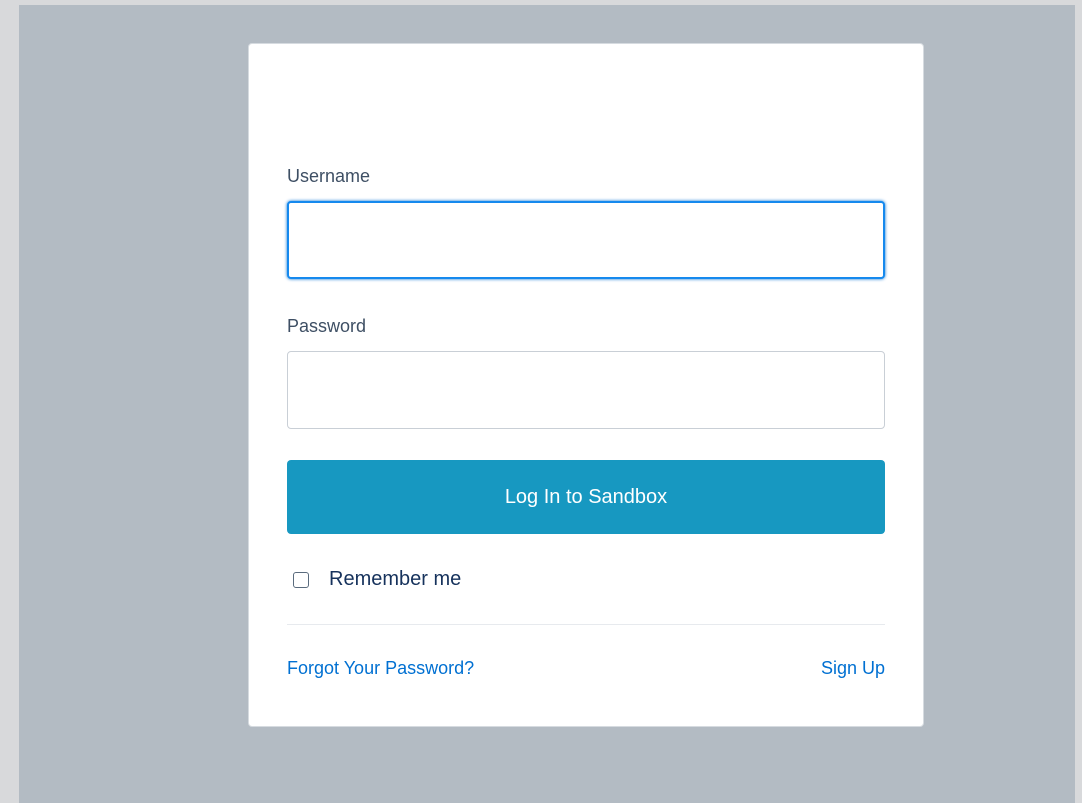 The image size is (1082, 803). What do you see at coordinates (395, 579) in the screenshot?
I see `remember-me-label: Remember me` at bounding box center [395, 579].